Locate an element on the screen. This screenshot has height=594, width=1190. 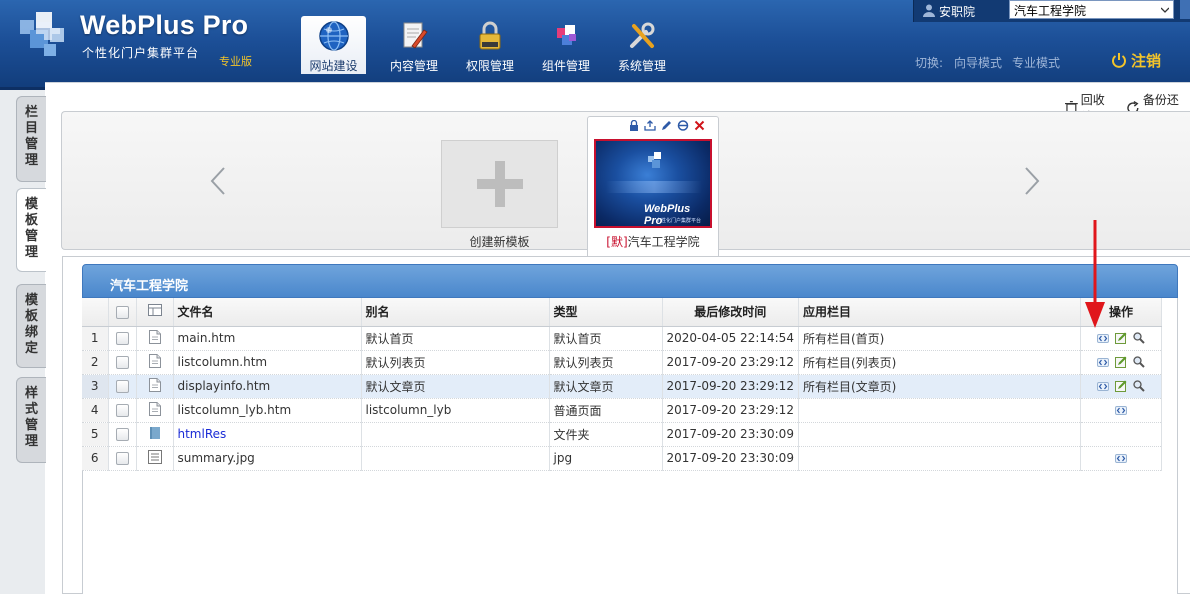
side-tab-label: 模板管理 is located at coordinates (31, 228).